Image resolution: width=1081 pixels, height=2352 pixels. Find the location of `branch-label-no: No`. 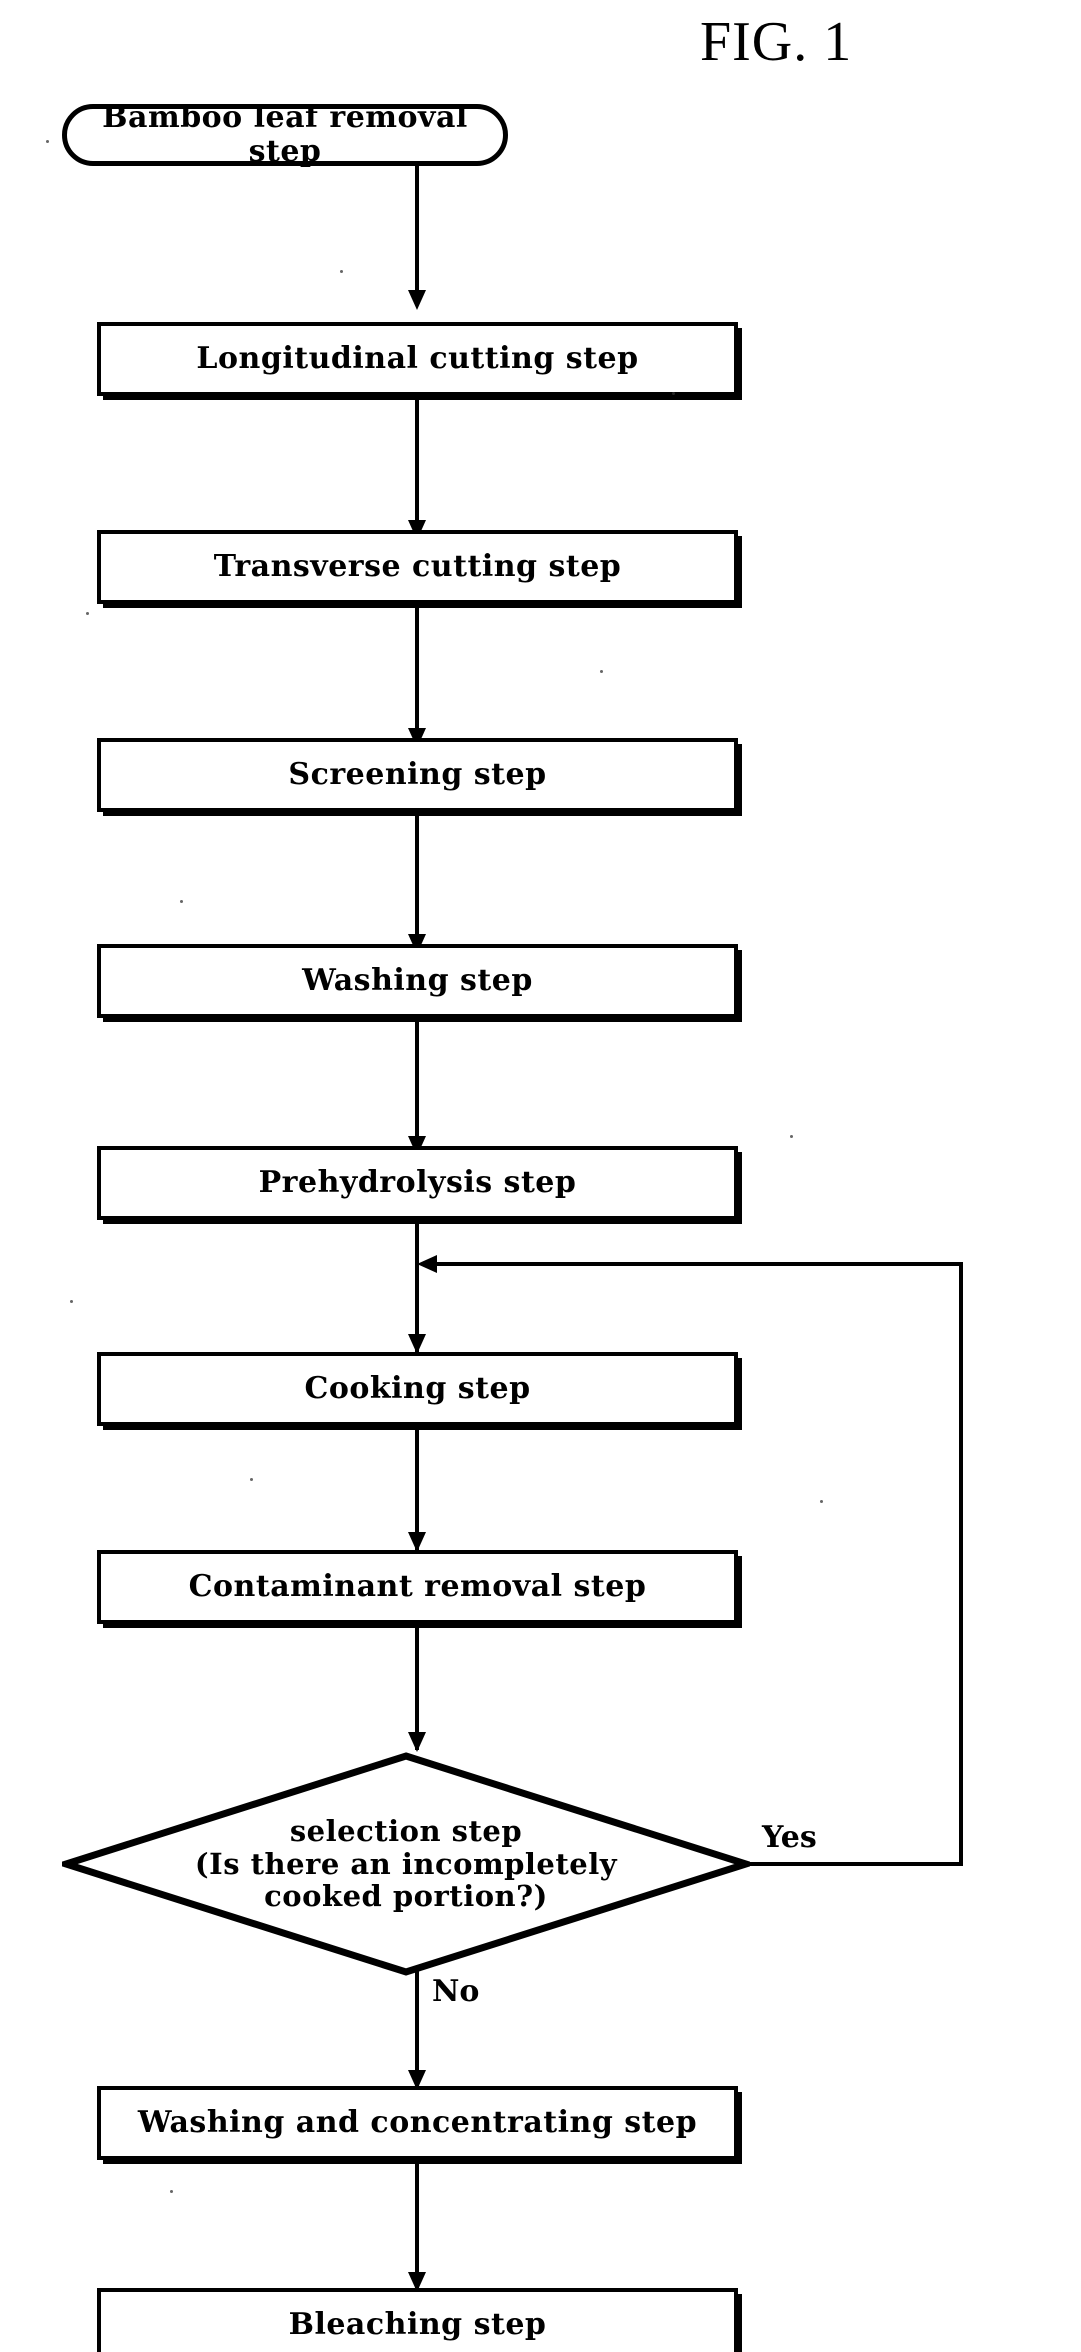

branch-label-no: No is located at coordinates (456, 1991).